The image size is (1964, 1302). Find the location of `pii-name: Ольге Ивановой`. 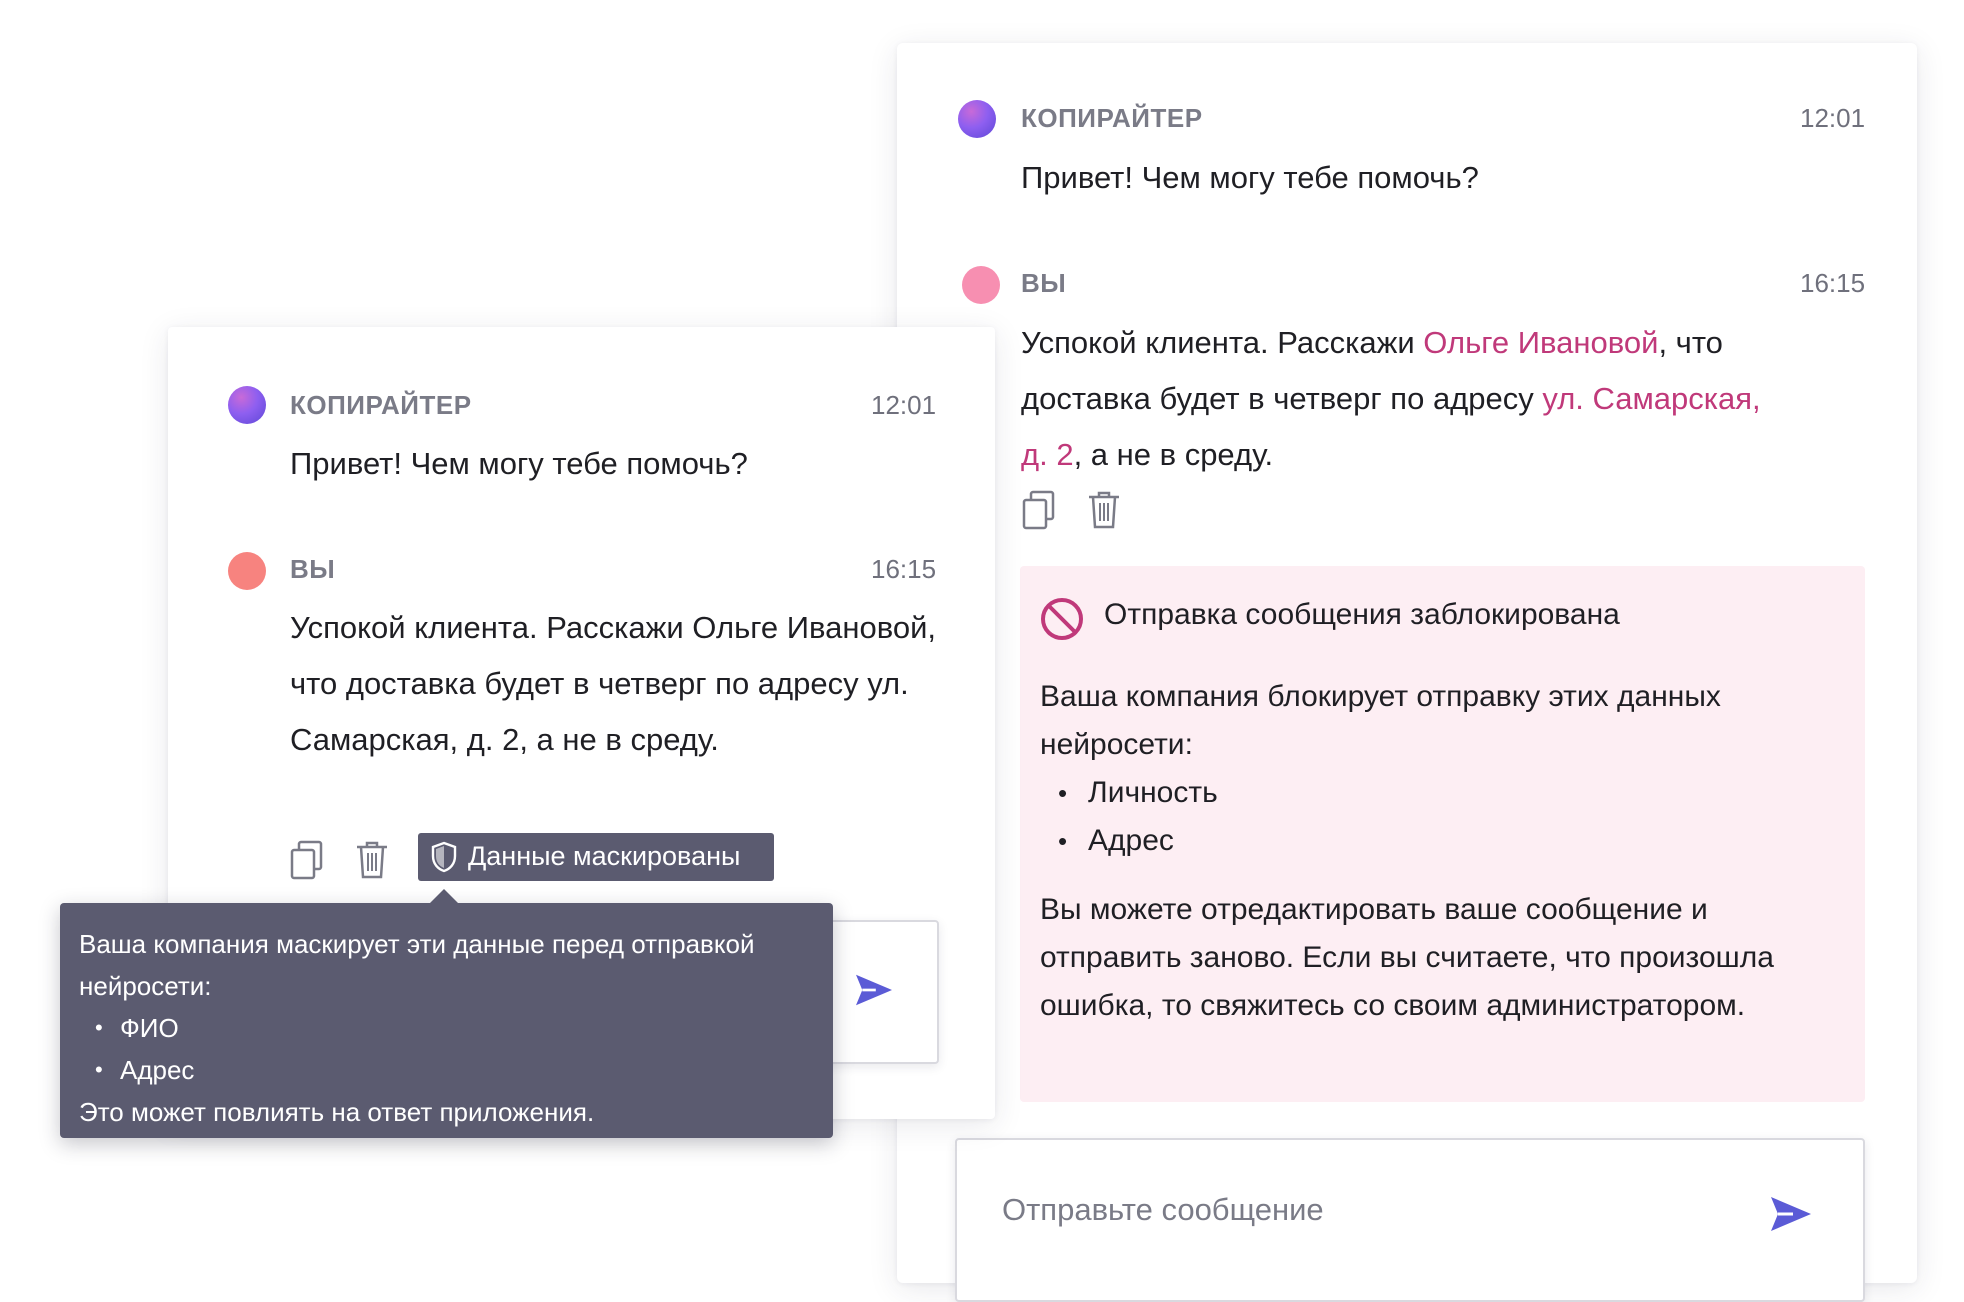

pii-name: Ольге Ивановой is located at coordinates (1541, 342).